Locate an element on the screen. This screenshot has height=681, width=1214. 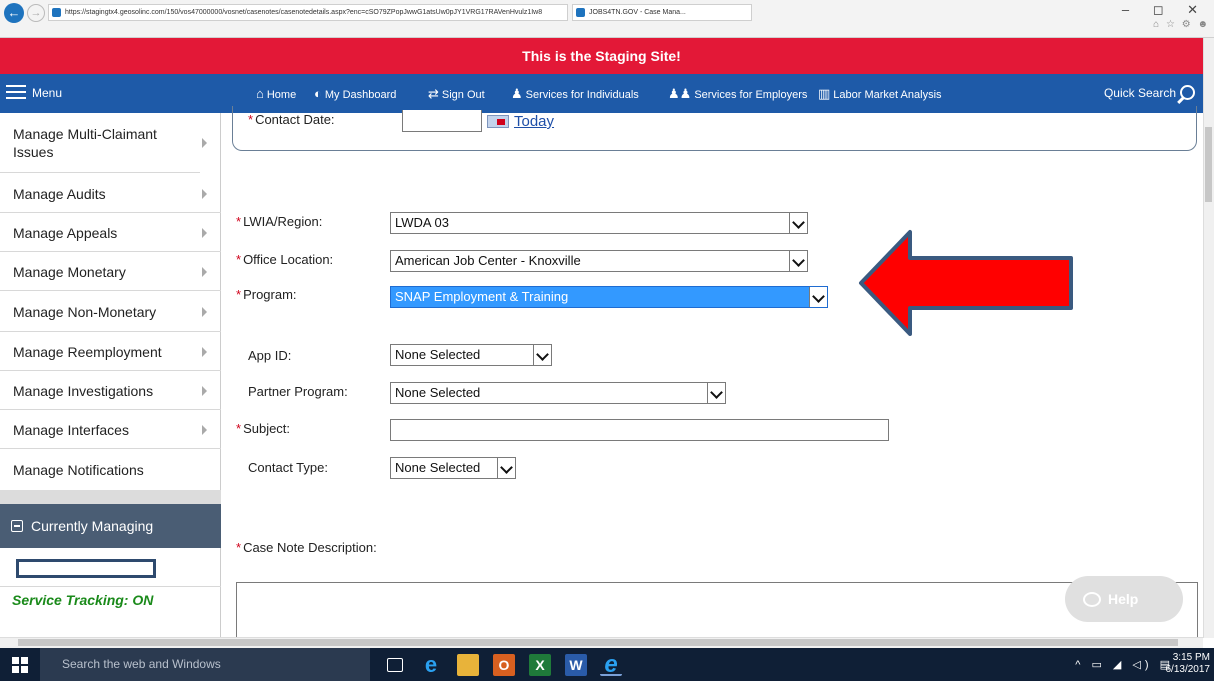
chart-icon: ▥ is located at coordinates (824, 93).